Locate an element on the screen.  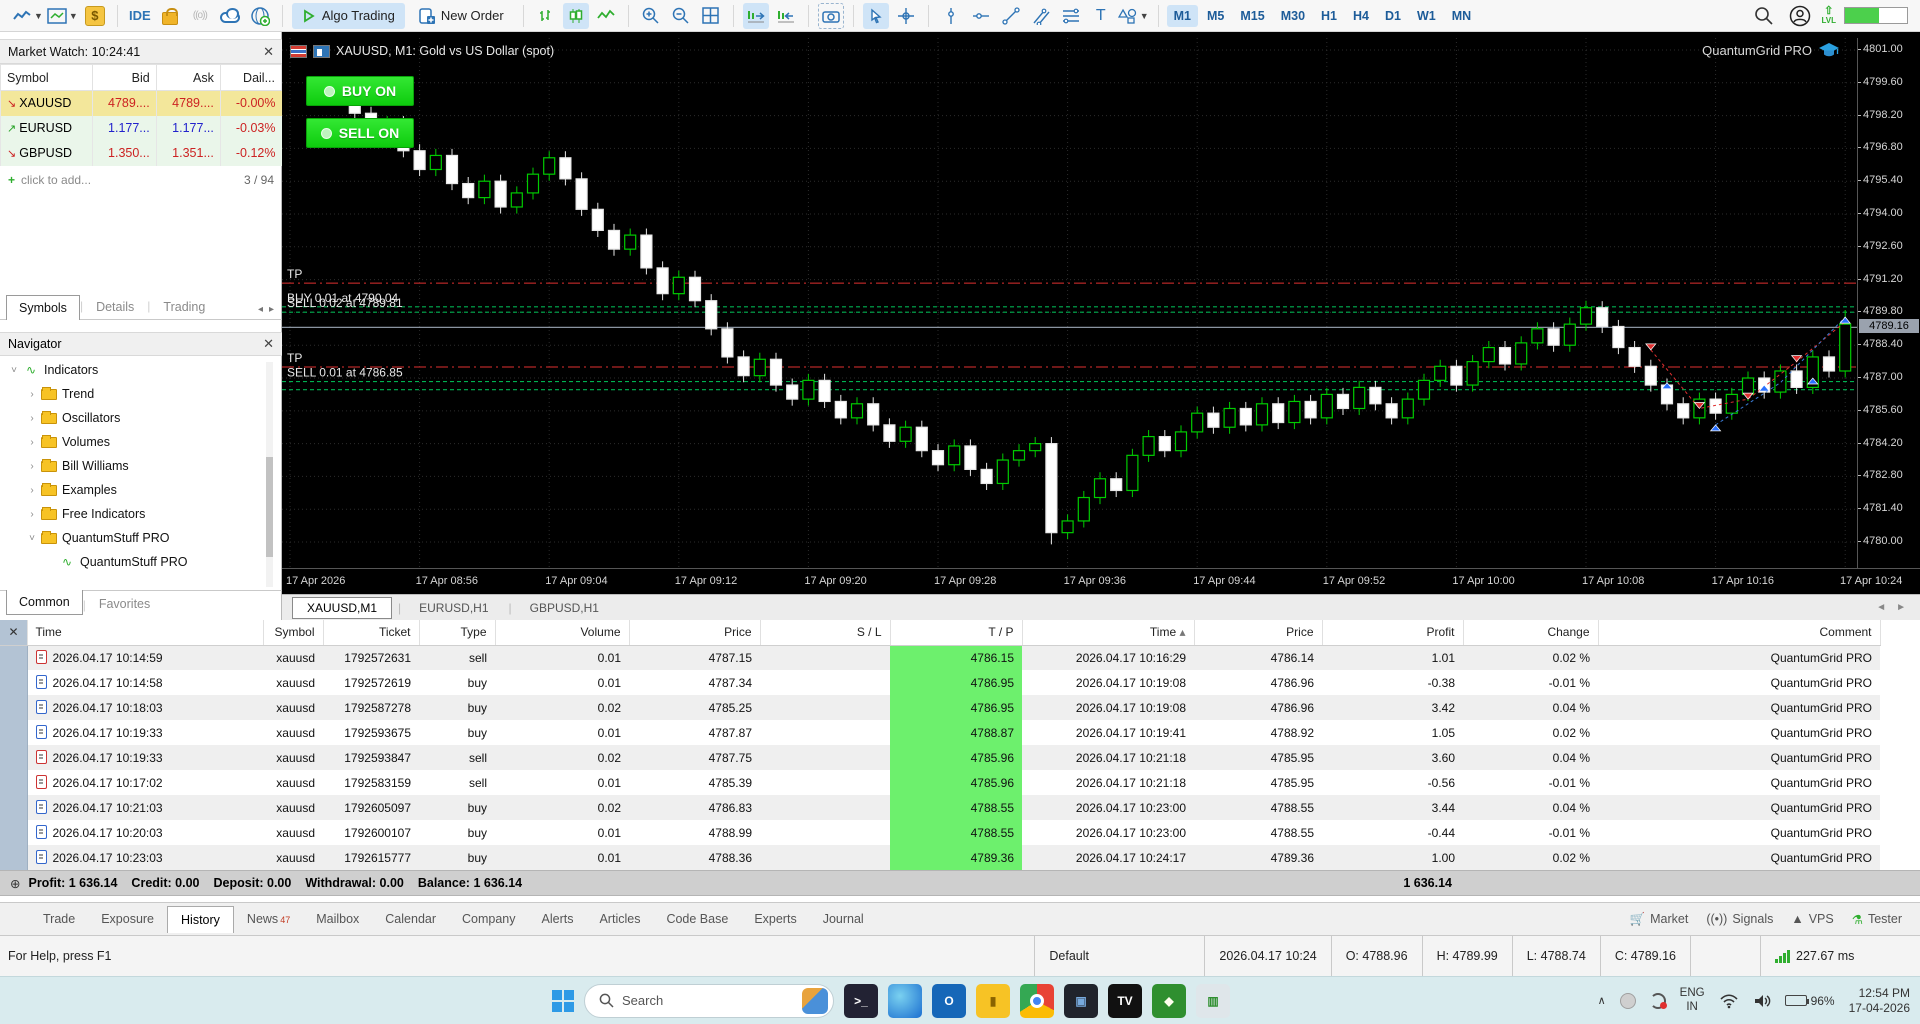
sync-notification-icon is located at coordinates (1658, 1000).